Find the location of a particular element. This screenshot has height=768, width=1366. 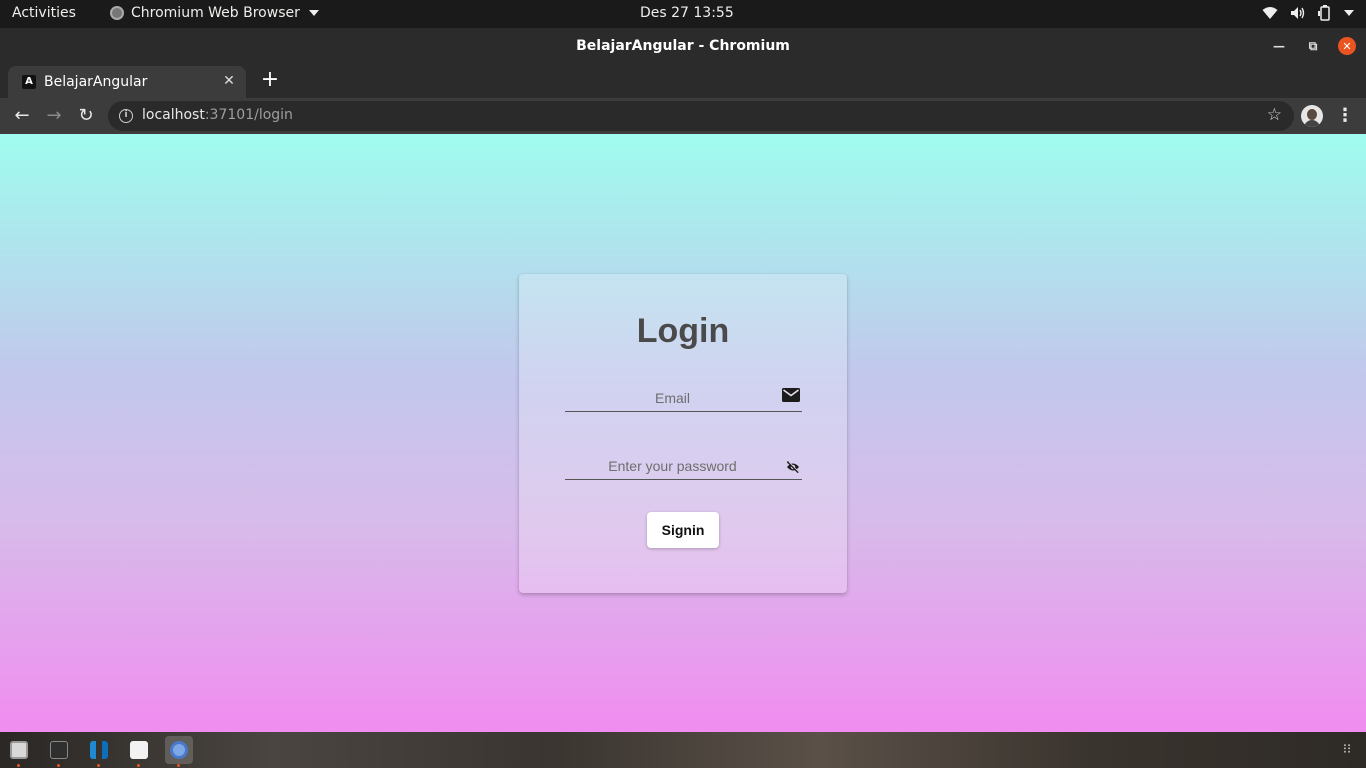

text-editor-icon is located at coordinates (139, 750).